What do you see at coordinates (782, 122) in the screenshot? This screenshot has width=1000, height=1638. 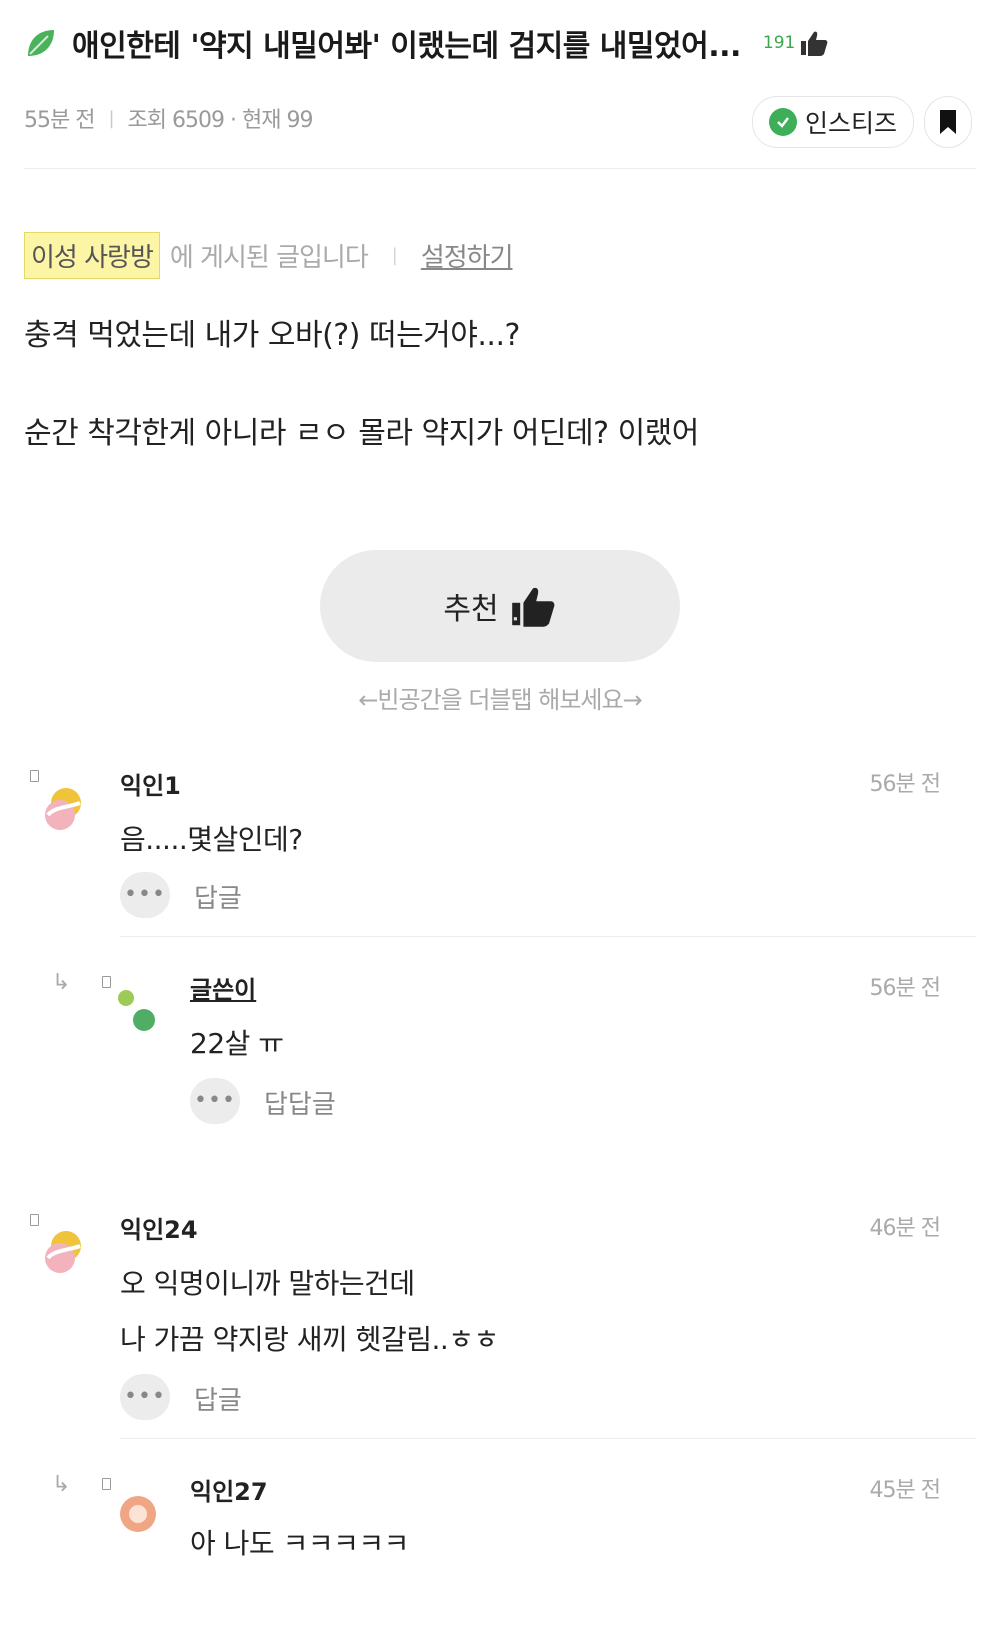 I see `check-icon` at bounding box center [782, 122].